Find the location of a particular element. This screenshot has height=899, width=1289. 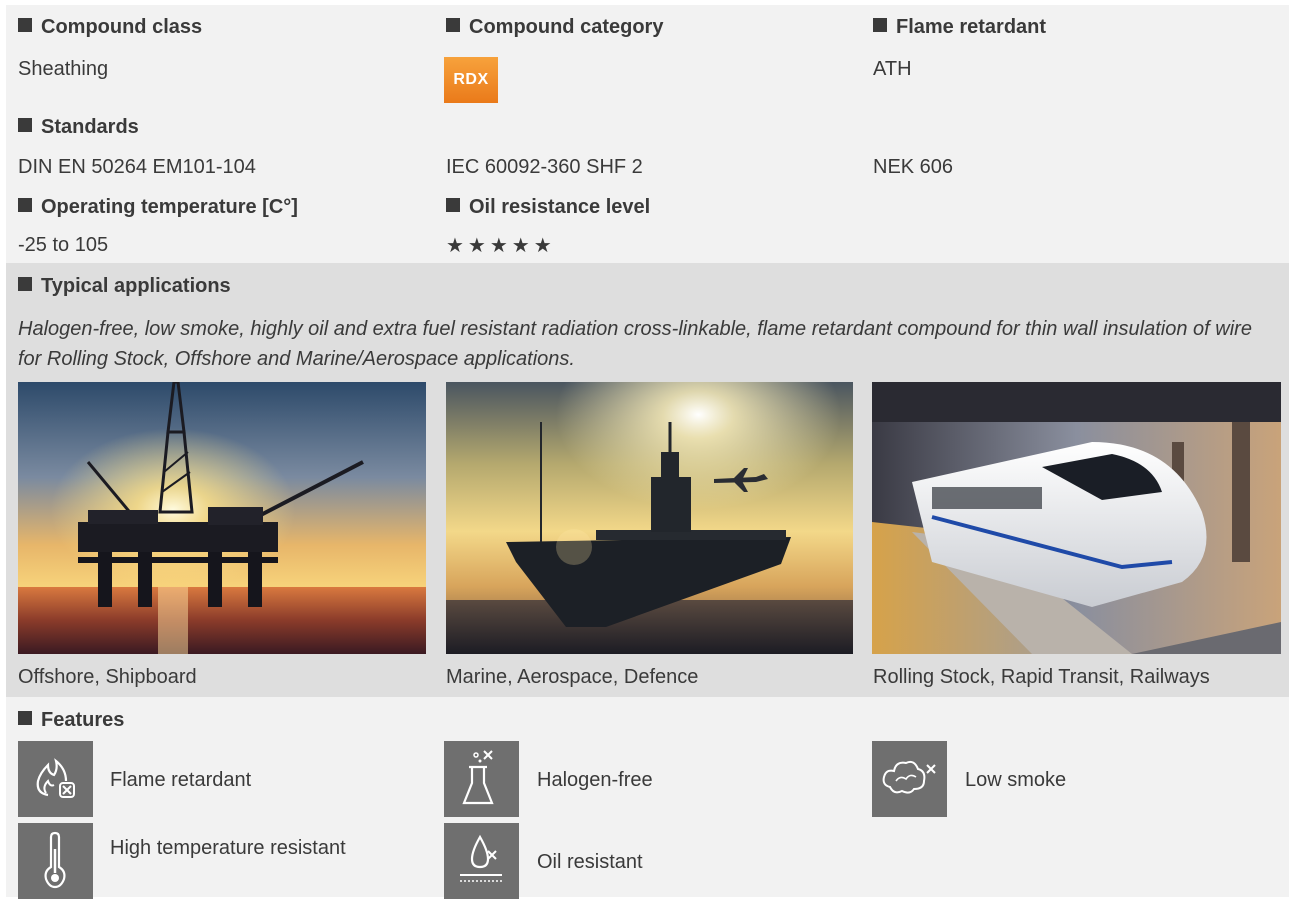

oil-resistance-stars: ★★★★★ is located at coordinates (501, 246).